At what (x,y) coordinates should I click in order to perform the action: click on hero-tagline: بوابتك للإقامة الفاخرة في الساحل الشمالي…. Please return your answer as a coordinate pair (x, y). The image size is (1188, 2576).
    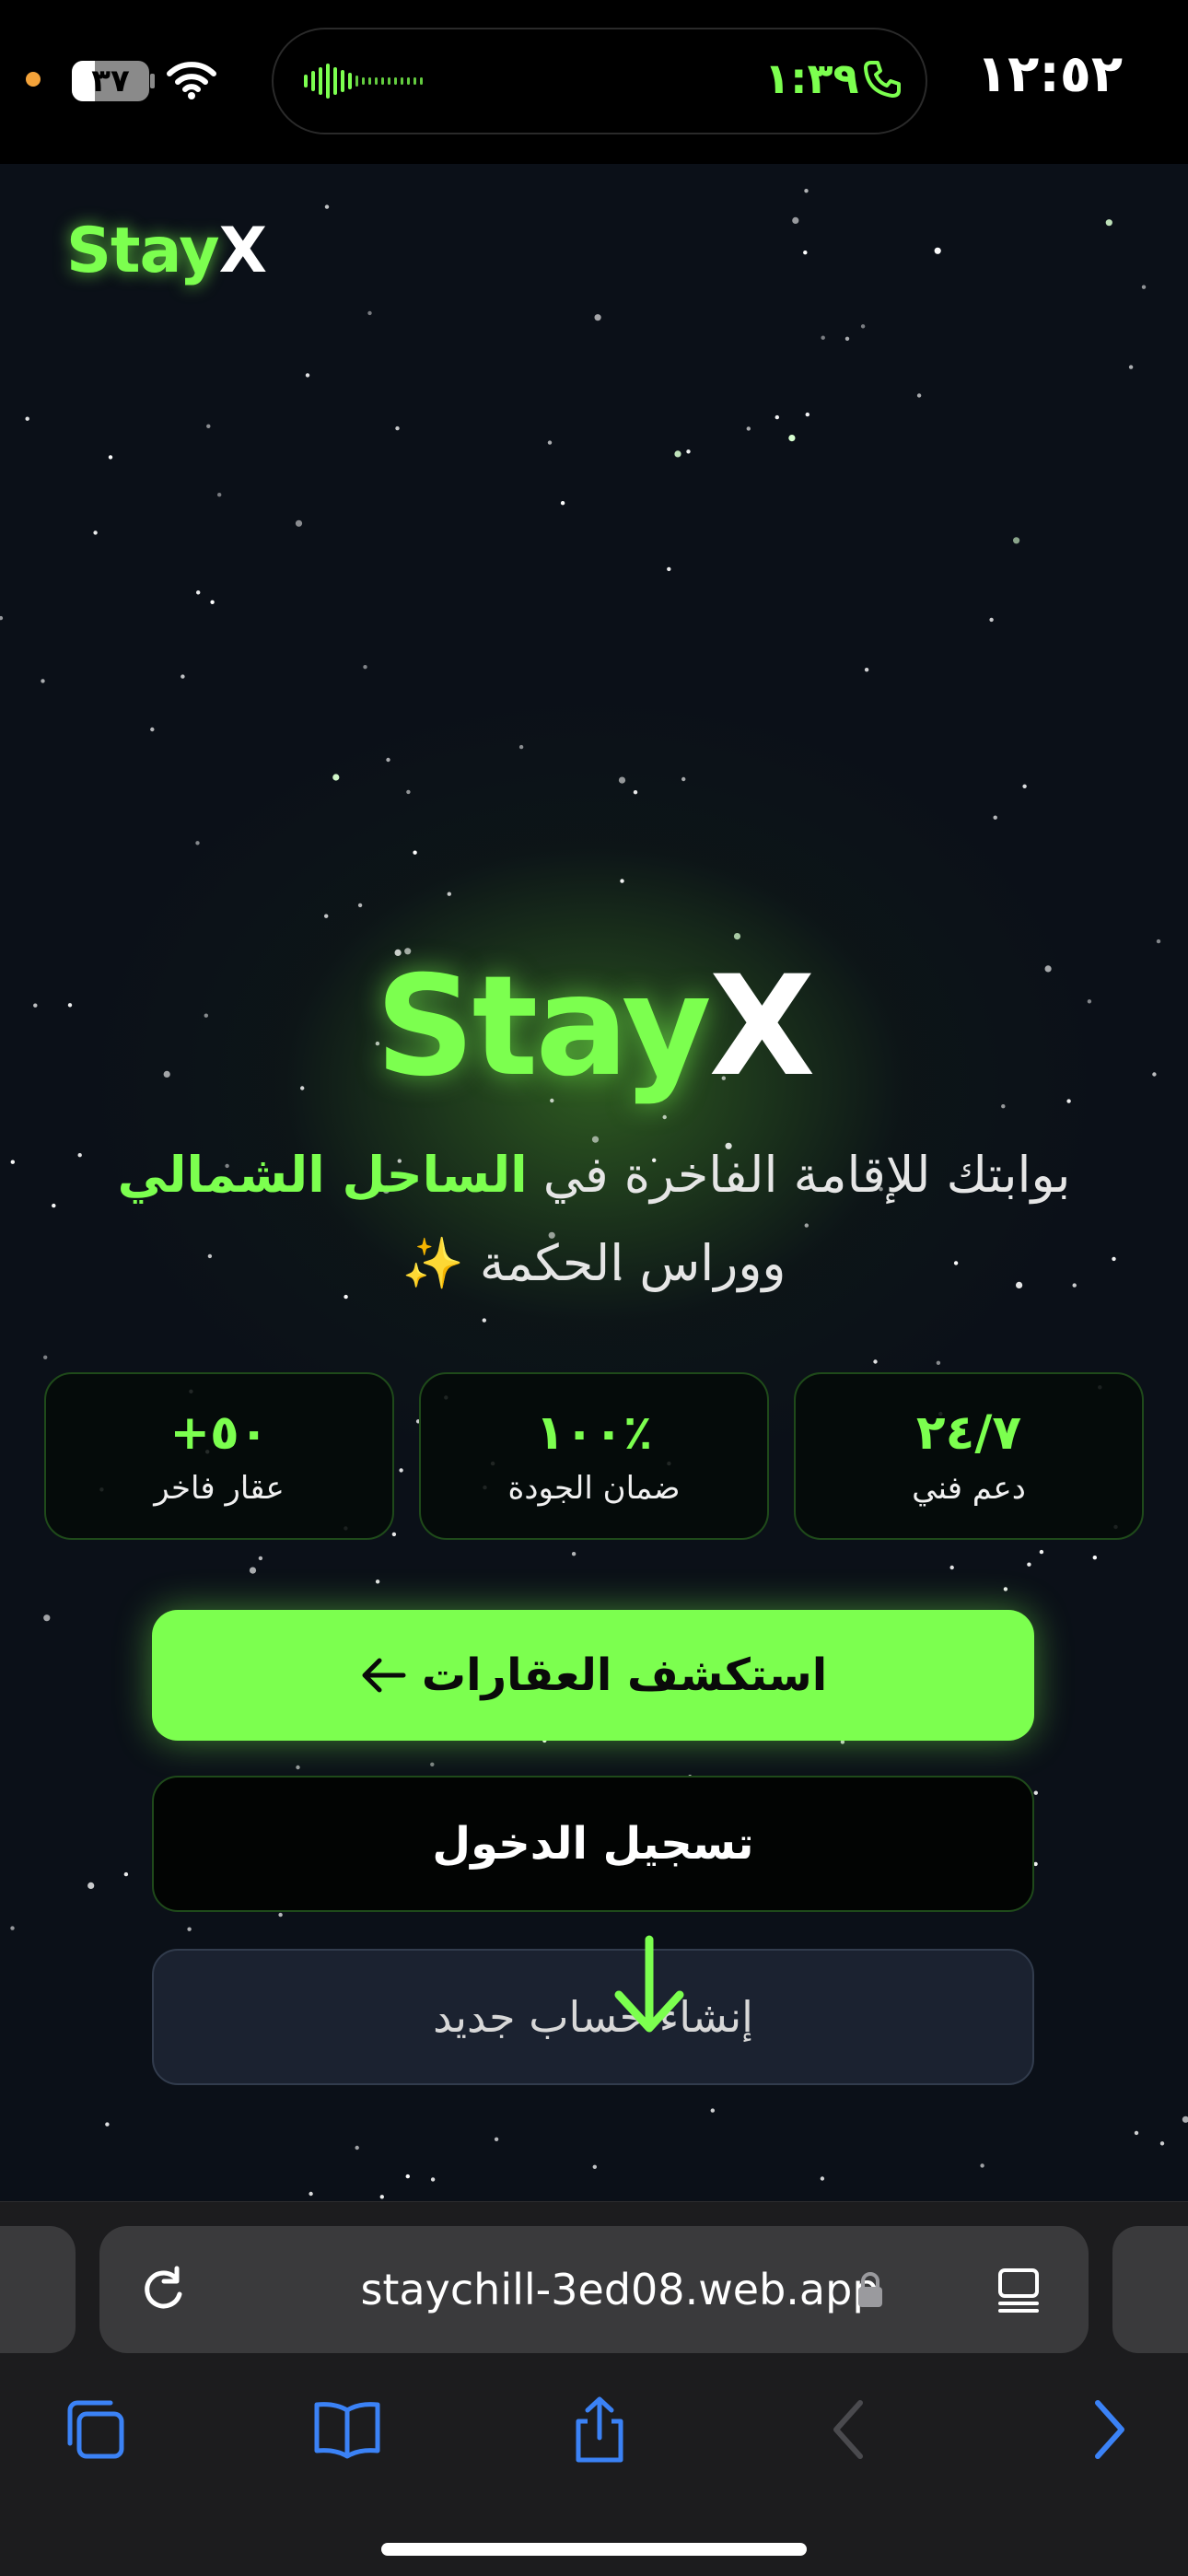
    Looking at the image, I should click on (594, 1219).